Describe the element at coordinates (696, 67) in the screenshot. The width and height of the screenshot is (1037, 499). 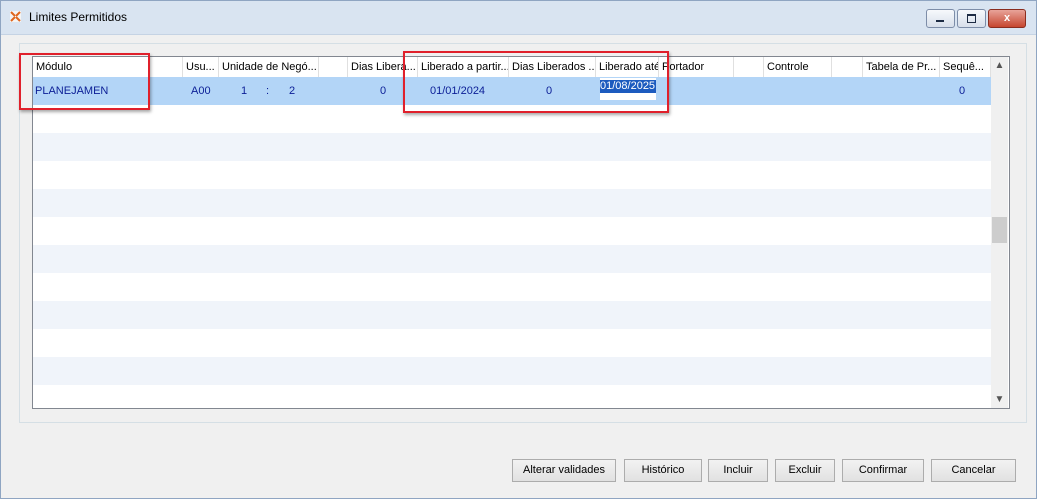
I see `column-header-portador: Portador` at that location.